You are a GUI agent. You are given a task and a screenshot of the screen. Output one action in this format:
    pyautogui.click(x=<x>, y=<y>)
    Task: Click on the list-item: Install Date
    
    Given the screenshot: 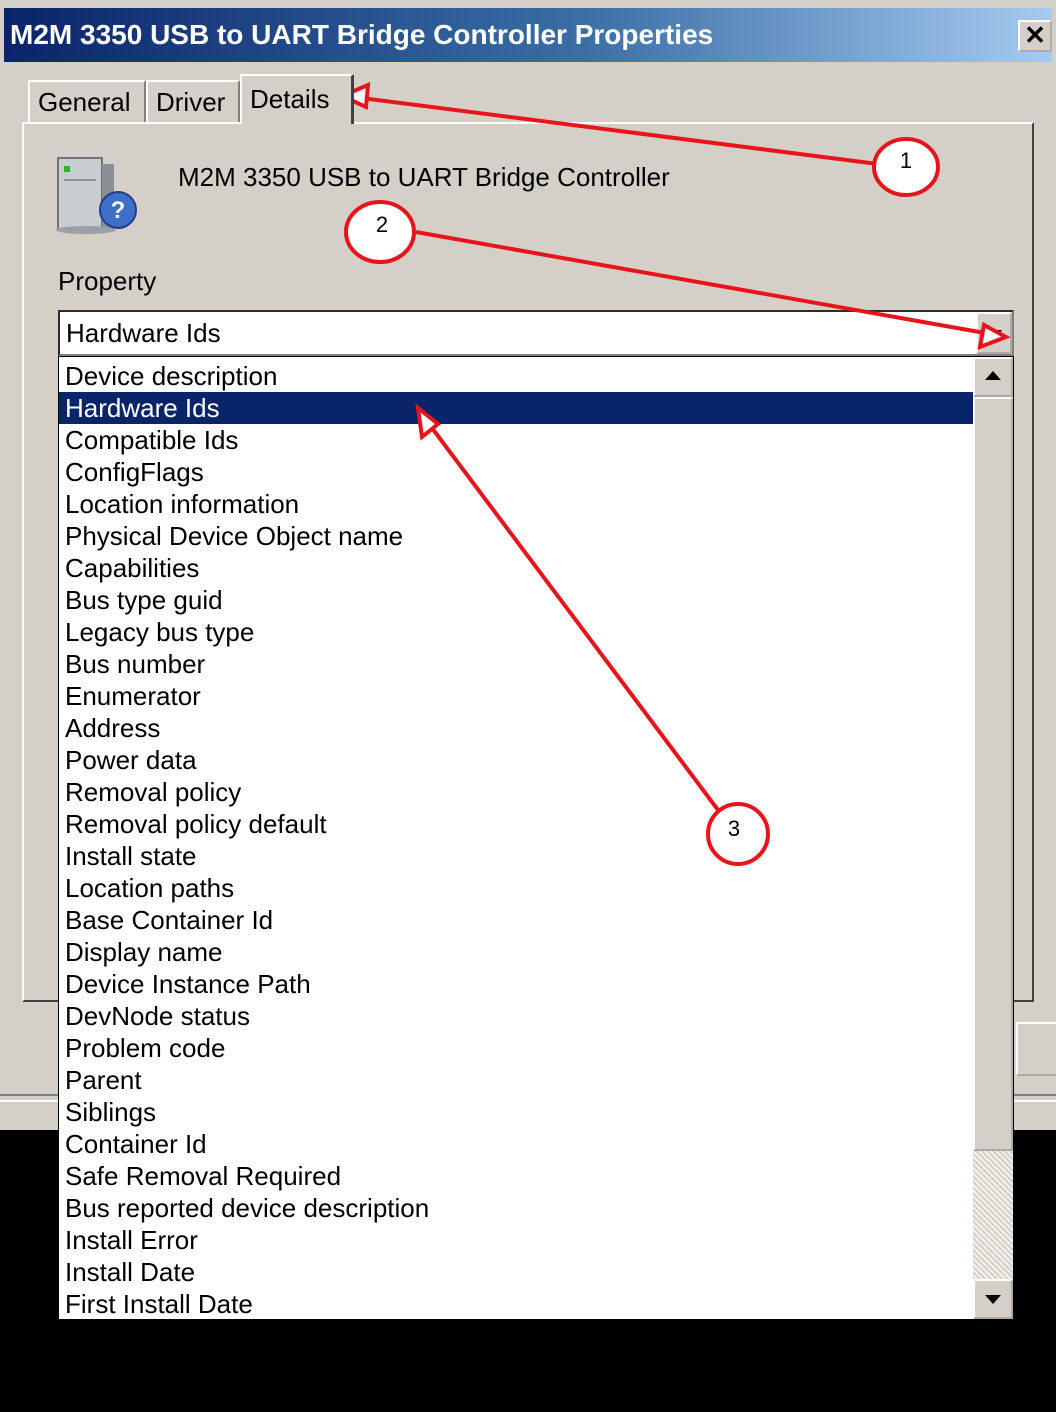 What is the action you would take?
    pyautogui.click(x=516, y=1272)
    